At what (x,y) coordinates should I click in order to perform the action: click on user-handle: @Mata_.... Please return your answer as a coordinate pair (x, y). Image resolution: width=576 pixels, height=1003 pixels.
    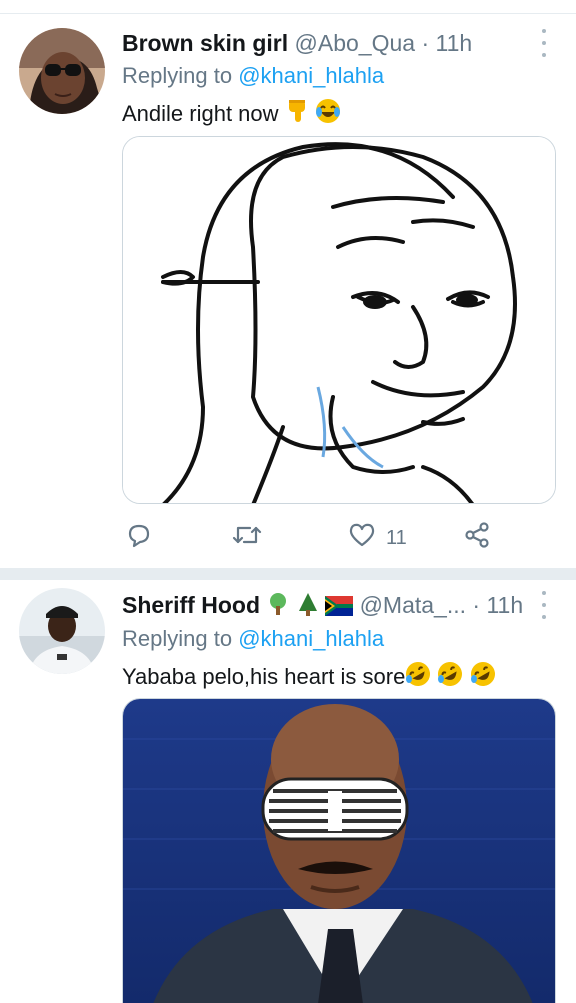
    Looking at the image, I should click on (413, 605).